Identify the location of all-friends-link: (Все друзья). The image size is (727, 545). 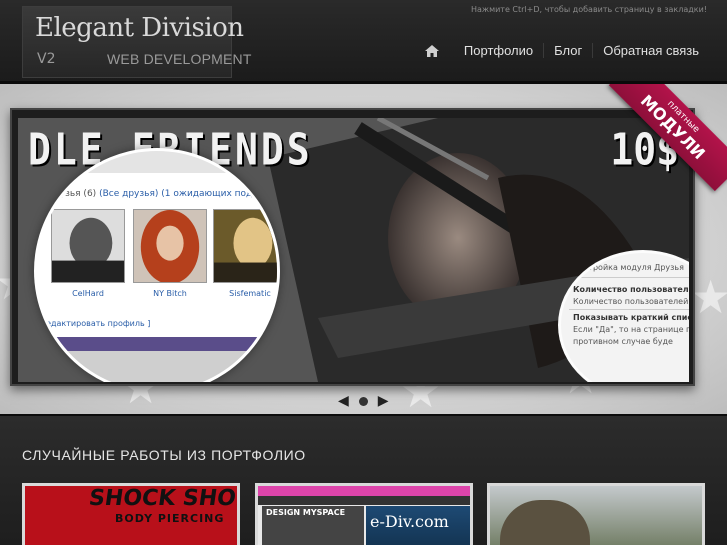
(128, 194).